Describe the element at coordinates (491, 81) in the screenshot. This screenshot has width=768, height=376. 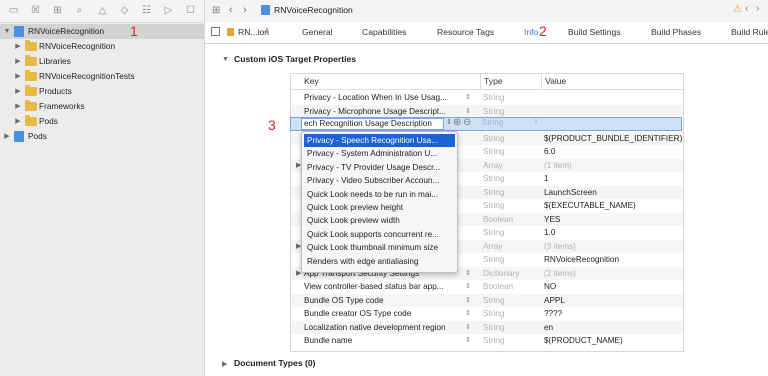
I see `column-header-type: Type` at that location.